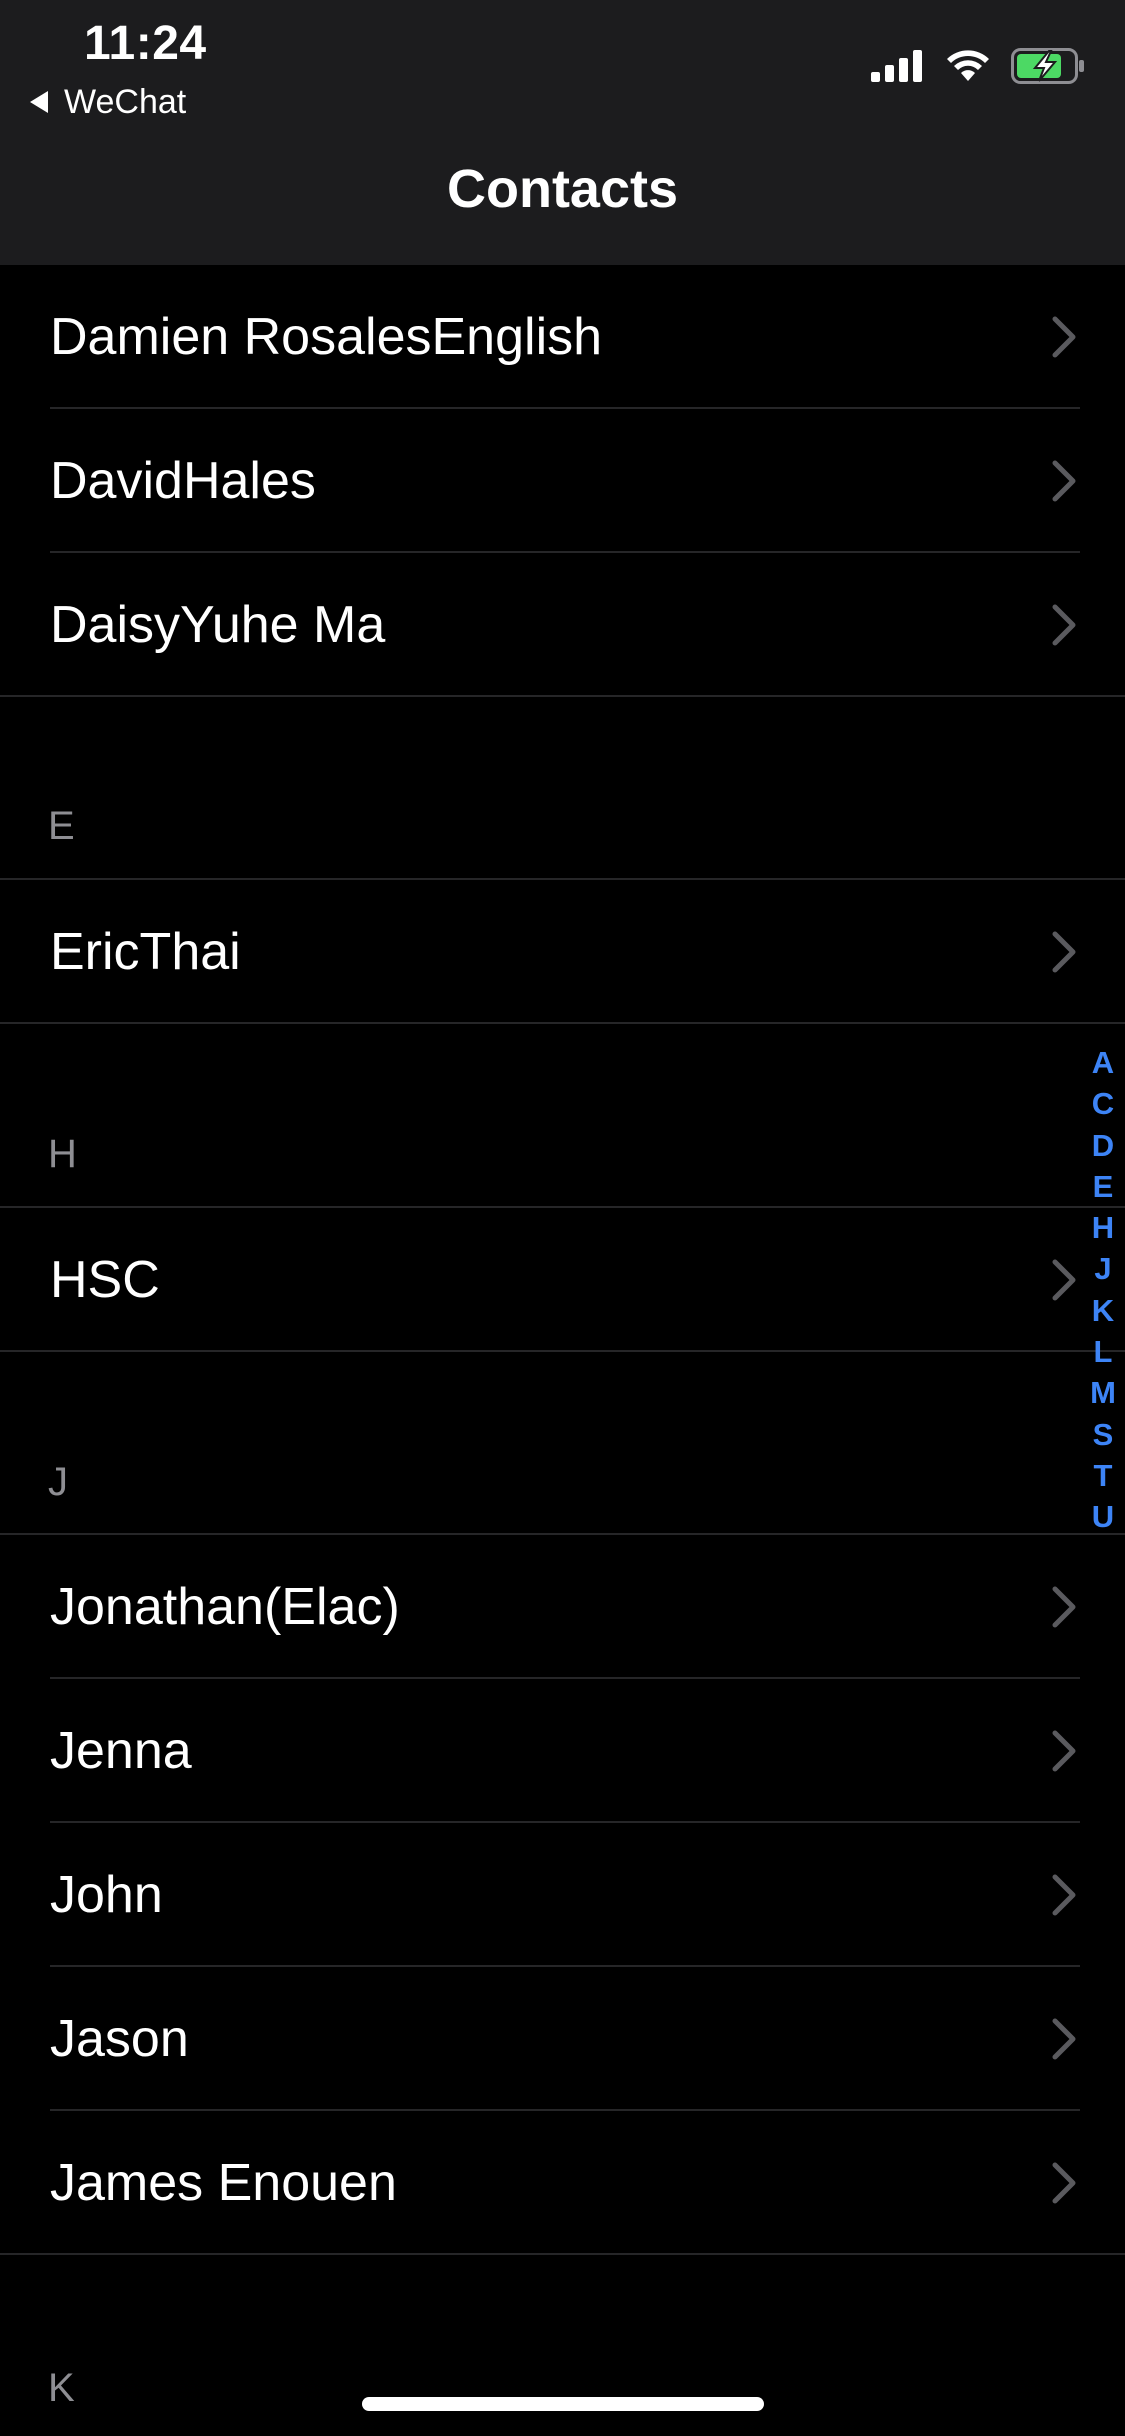 The image size is (1125, 2436). Describe the element at coordinates (562, 625) in the screenshot. I see `contact-row: DaisyYuhe Ma` at that location.